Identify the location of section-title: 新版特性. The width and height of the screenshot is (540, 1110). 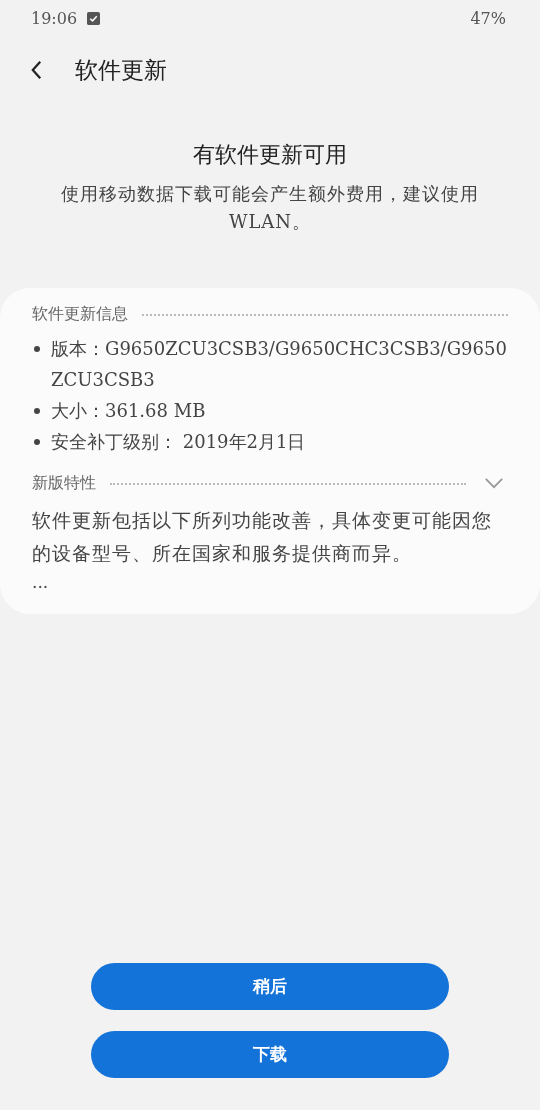
(64, 483).